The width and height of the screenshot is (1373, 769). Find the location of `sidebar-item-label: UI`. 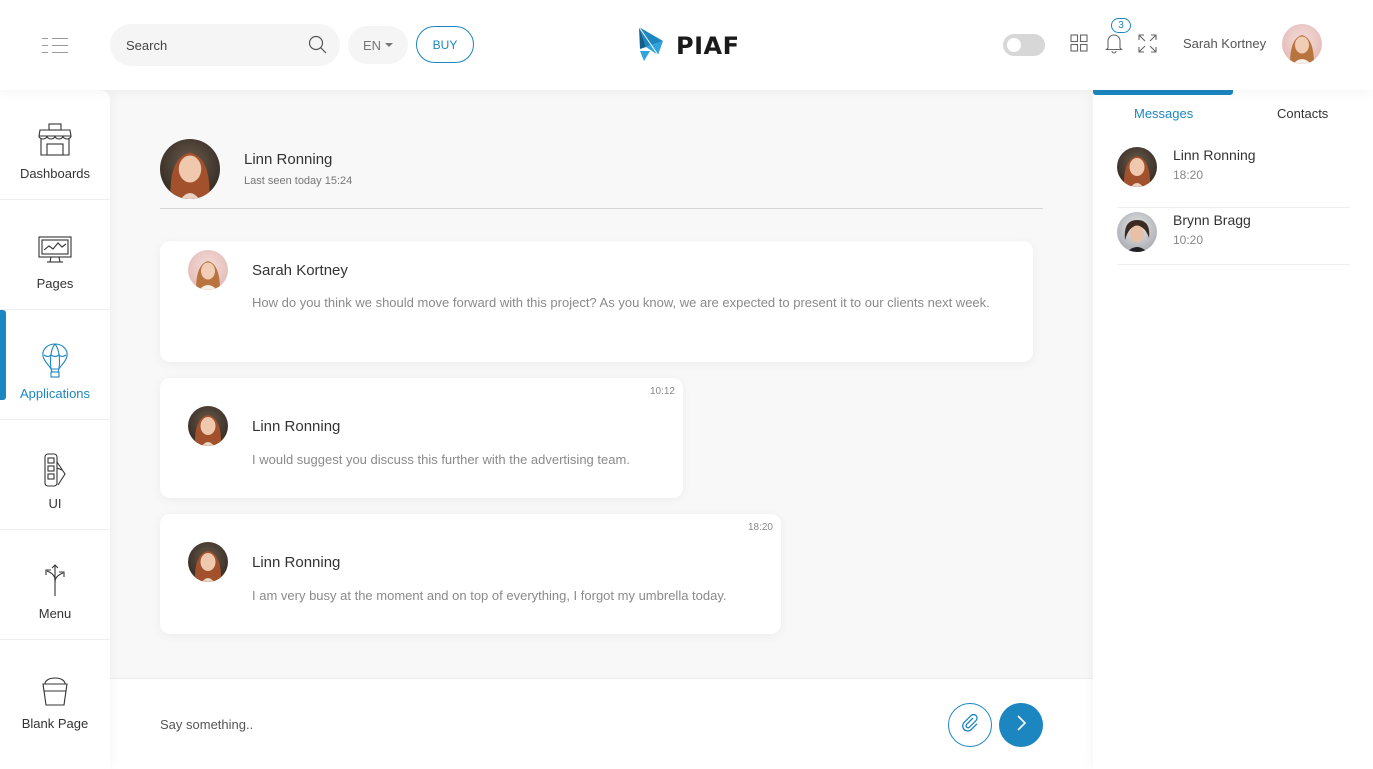

sidebar-item-label: UI is located at coordinates (55, 503).